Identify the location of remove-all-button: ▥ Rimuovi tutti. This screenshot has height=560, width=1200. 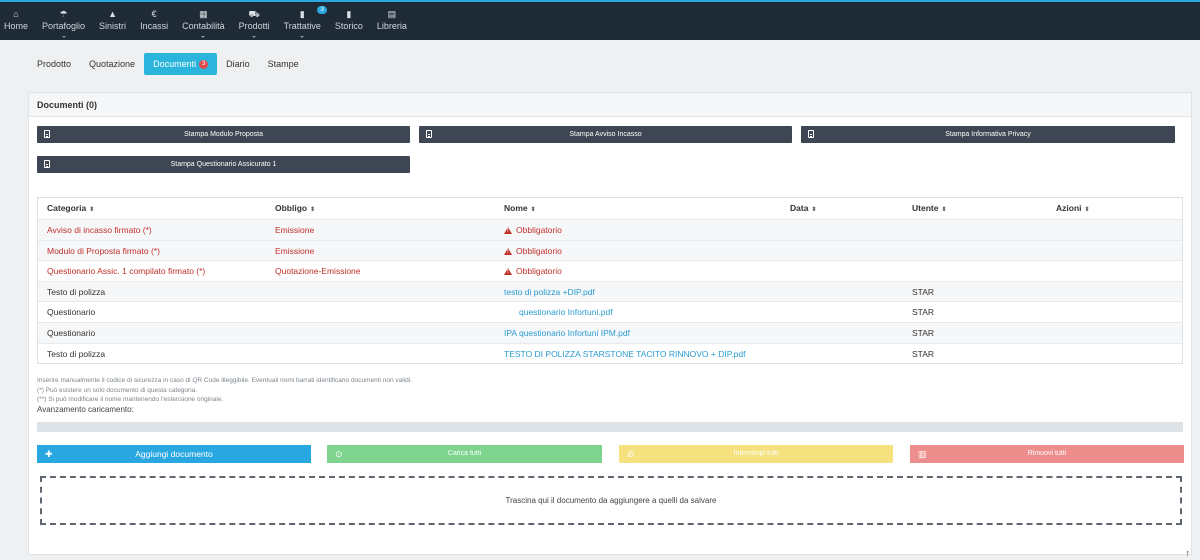
(1047, 454).